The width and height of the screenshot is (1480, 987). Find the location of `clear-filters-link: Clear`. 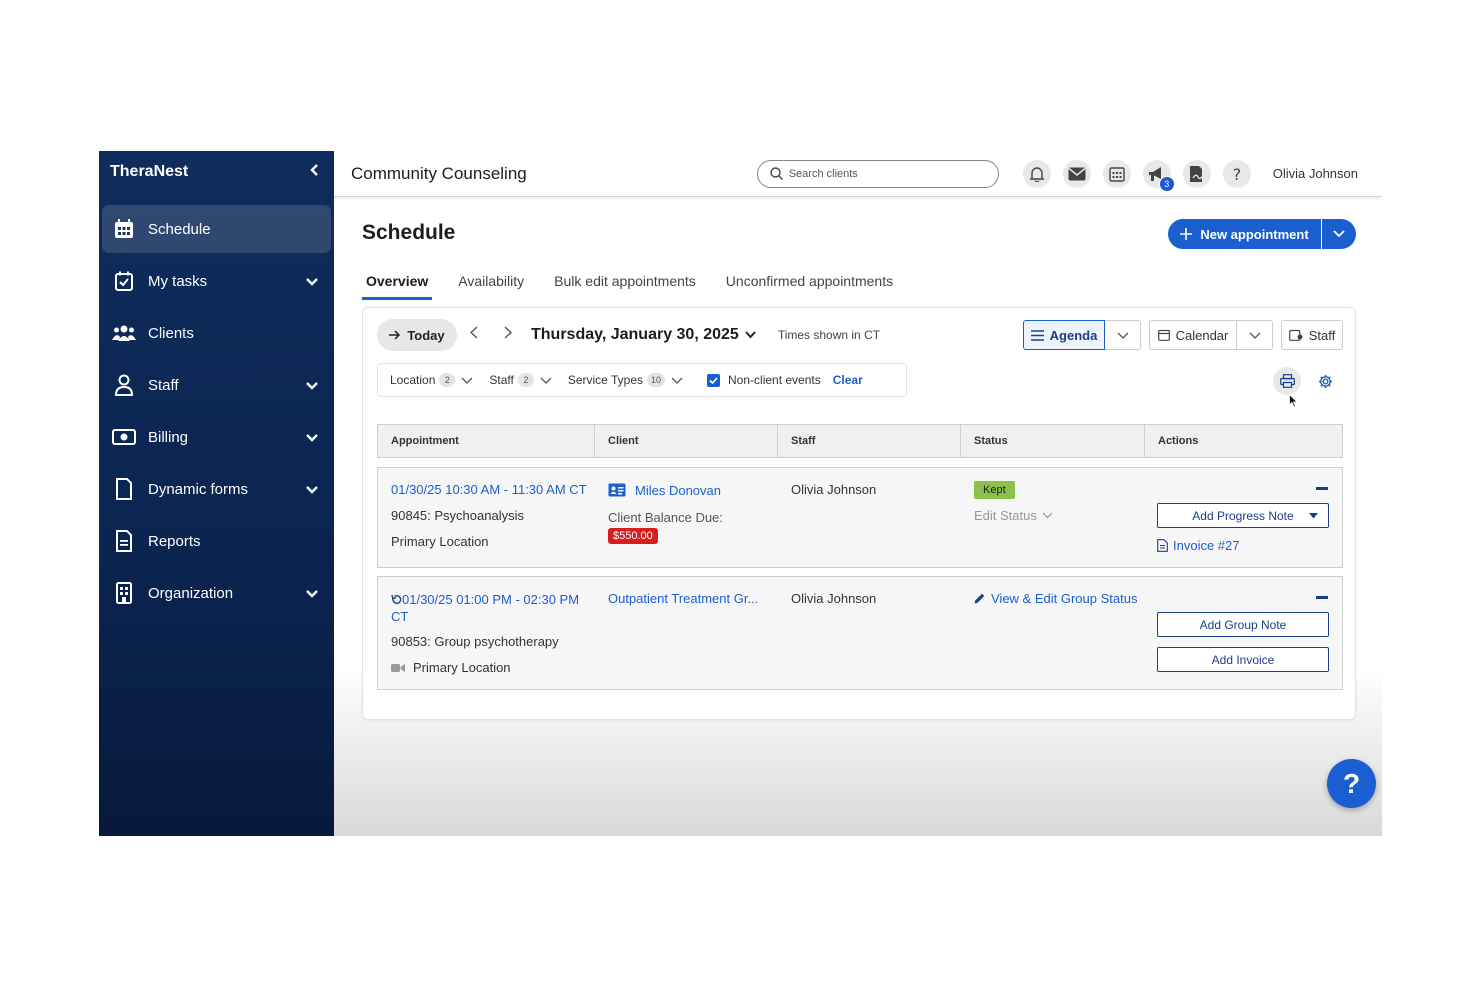

clear-filters-link: Clear is located at coordinates (848, 380).